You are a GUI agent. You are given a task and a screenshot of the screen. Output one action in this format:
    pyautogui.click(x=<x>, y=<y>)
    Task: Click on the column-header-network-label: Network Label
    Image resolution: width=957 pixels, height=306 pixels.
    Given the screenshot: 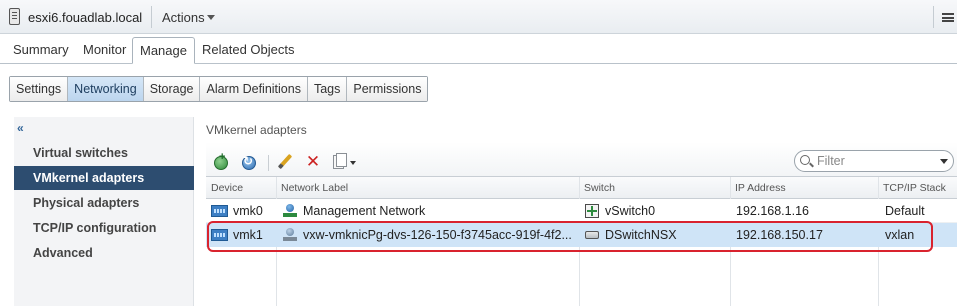 What is the action you would take?
    pyautogui.click(x=314, y=188)
    